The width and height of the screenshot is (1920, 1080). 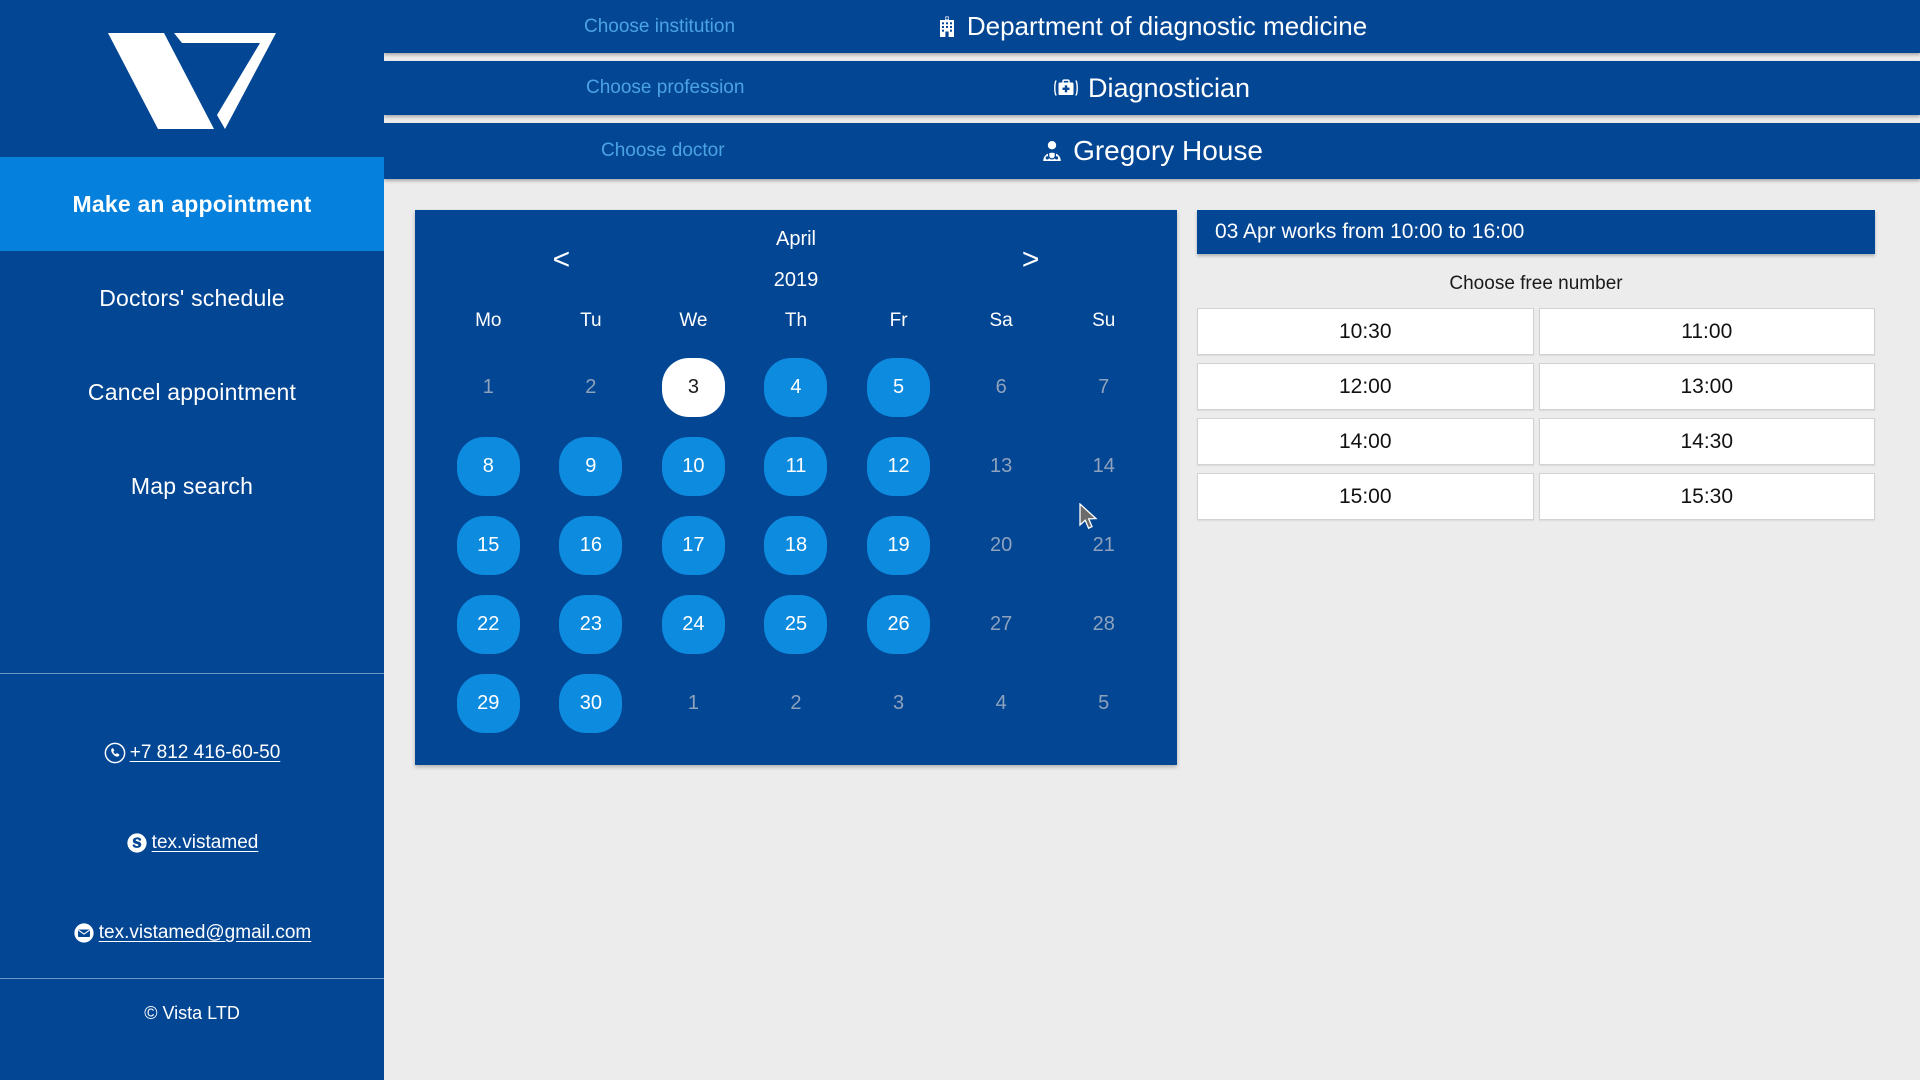 What do you see at coordinates (1167, 26) in the screenshot?
I see `choose-institution-value: Department of diagnostic medicine` at bounding box center [1167, 26].